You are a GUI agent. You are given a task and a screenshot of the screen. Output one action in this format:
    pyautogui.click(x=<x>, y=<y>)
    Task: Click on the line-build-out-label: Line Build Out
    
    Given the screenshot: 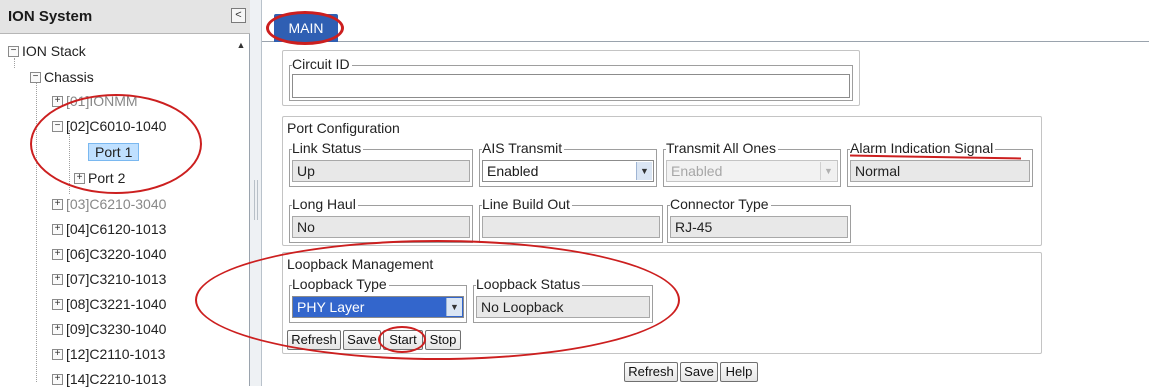 What is the action you would take?
    pyautogui.click(x=527, y=204)
    